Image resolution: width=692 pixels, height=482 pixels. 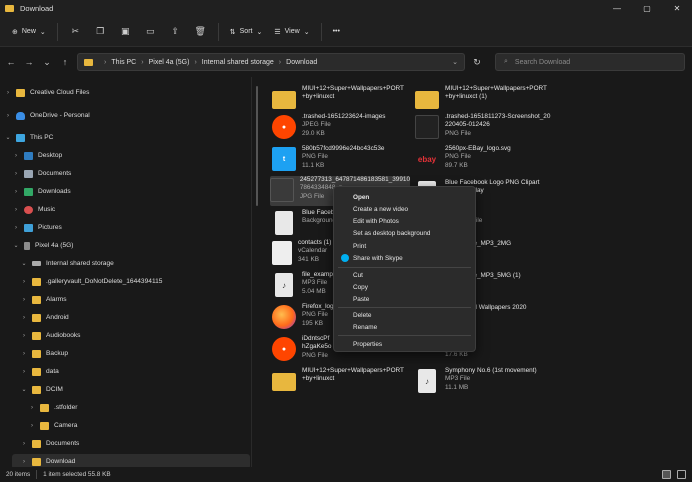 I want to click on nav-item-camera: › Camera, so click(x=52, y=425).